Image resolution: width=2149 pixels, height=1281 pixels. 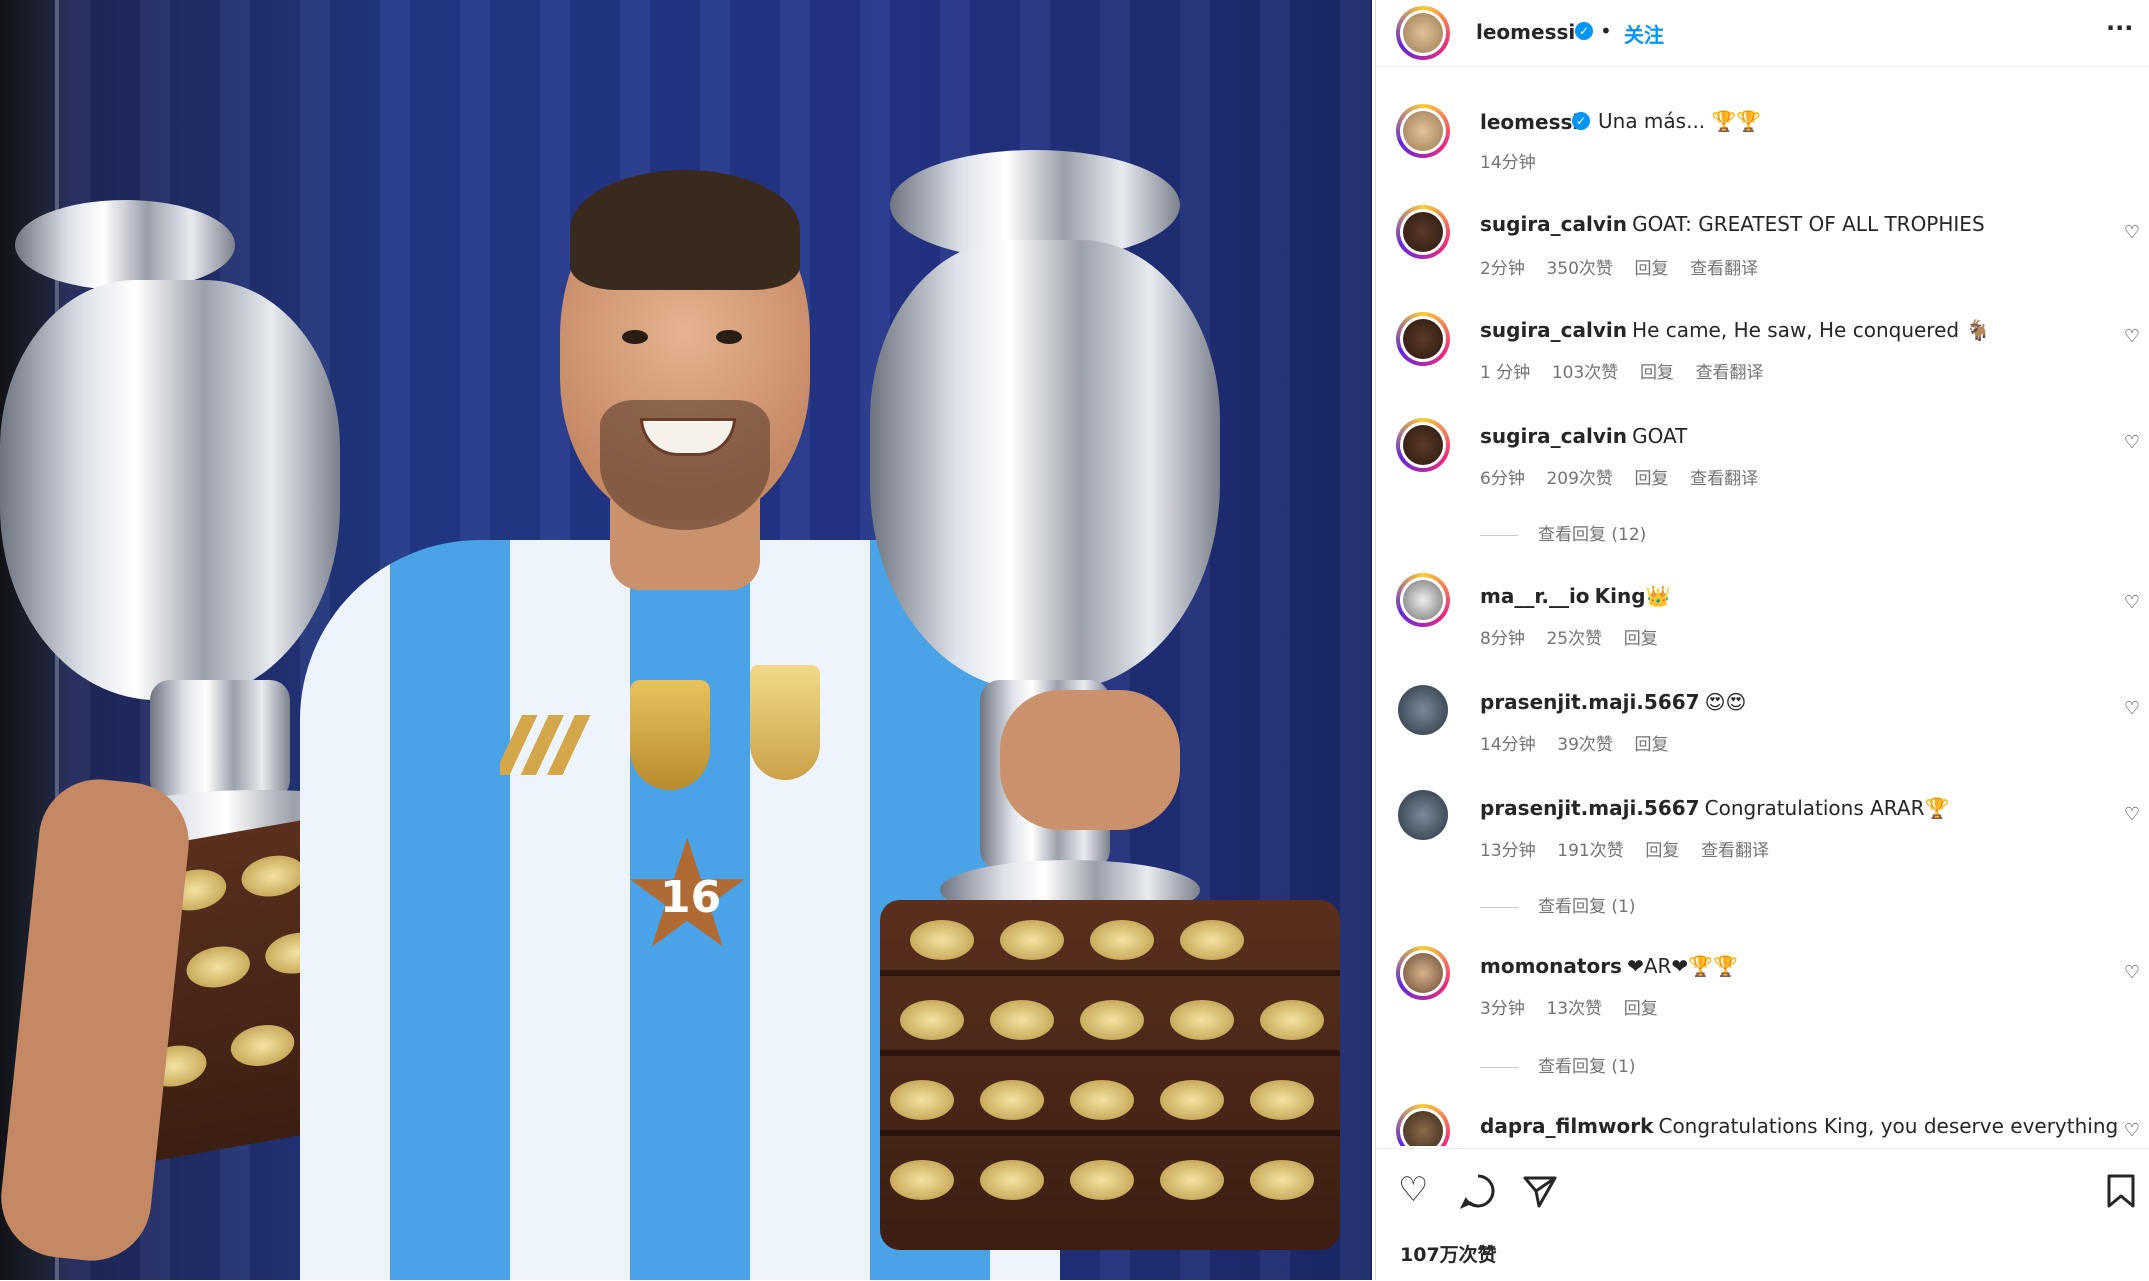 I want to click on comment-likes: 25次赞, so click(x=1574, y=639).